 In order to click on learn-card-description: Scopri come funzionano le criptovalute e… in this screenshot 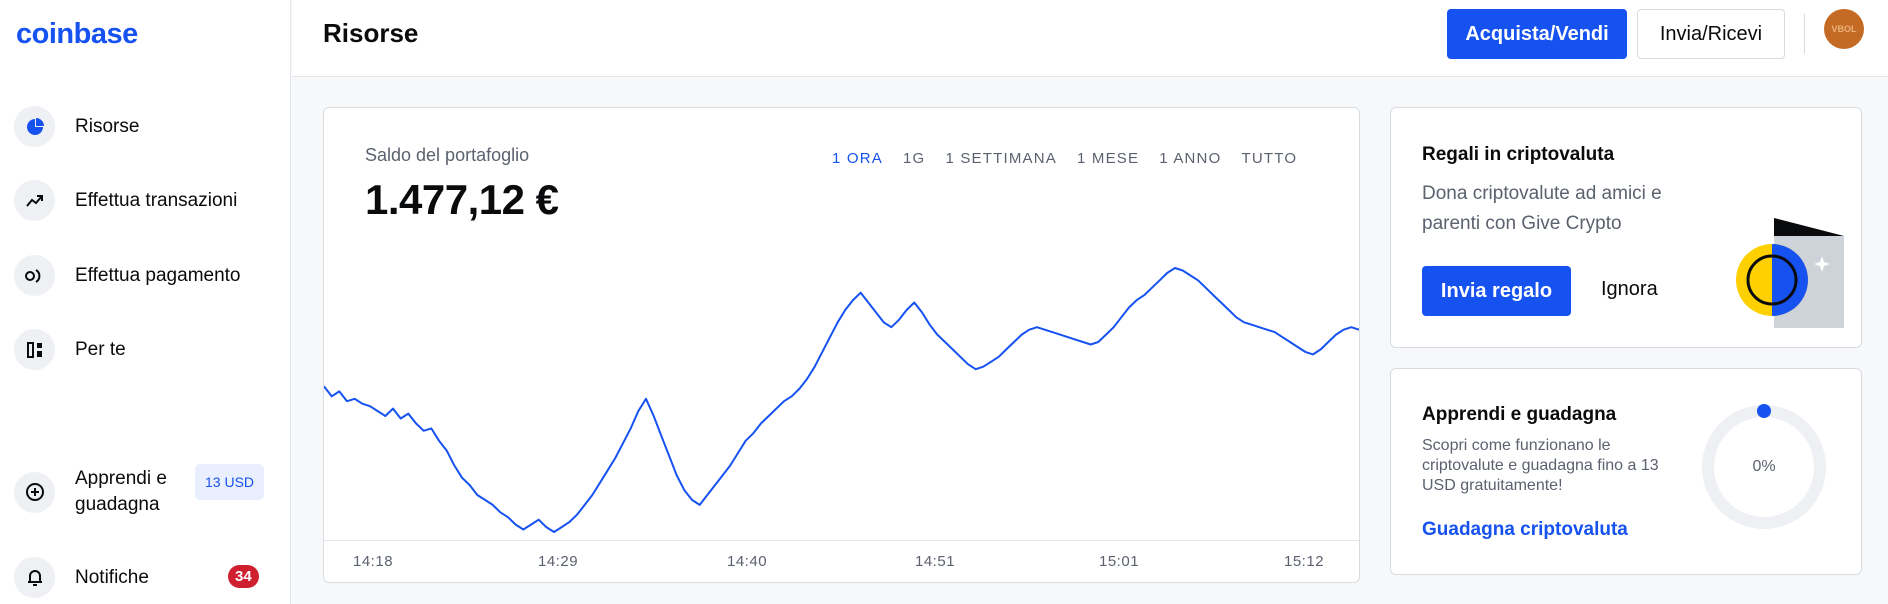, I will do `click(1540, 465)`.